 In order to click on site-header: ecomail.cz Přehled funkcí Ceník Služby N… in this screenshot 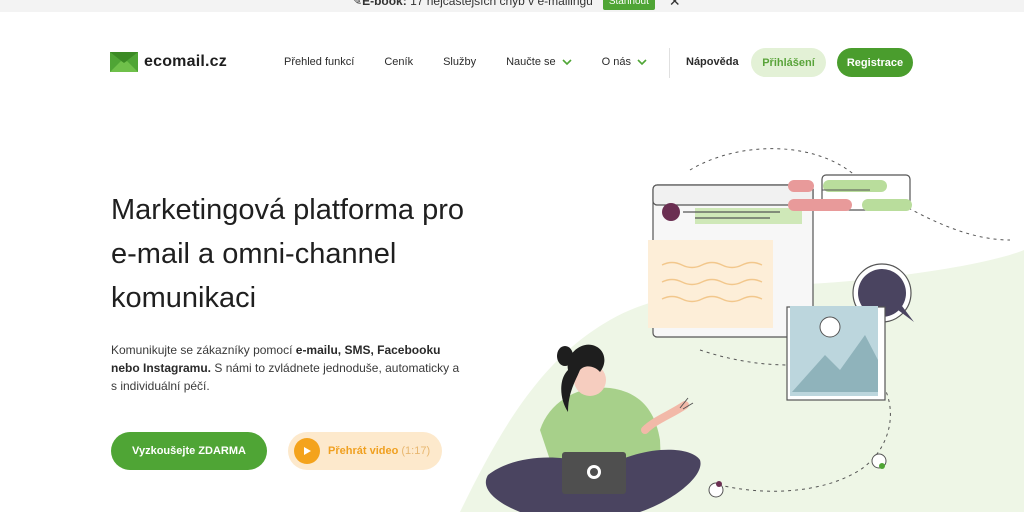, I will do `click(512, 63)`.